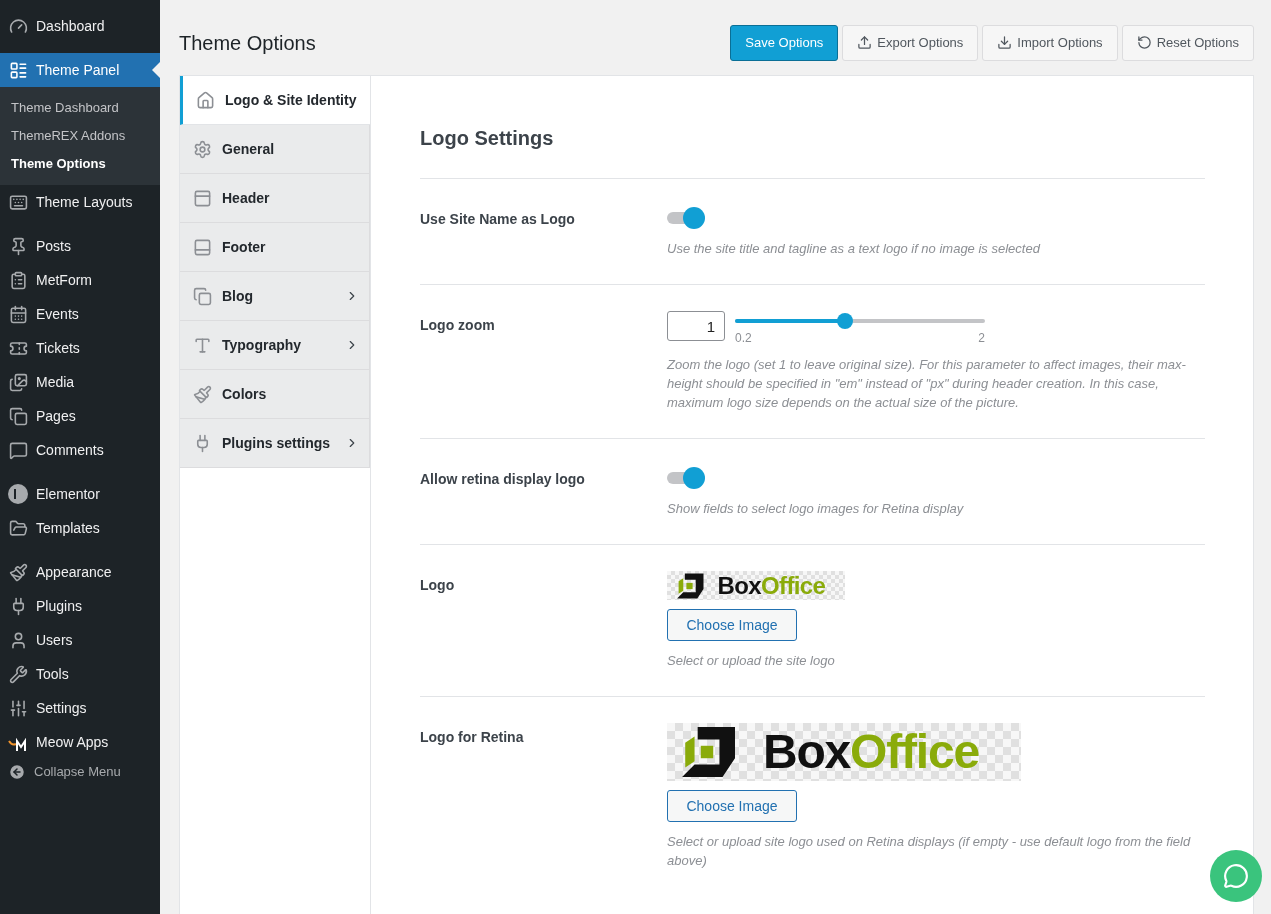  What do you see at coordinates (80, 494) in the screenshot?
I see `sidebar-item: Elementor` at bounding box center [80, 494].